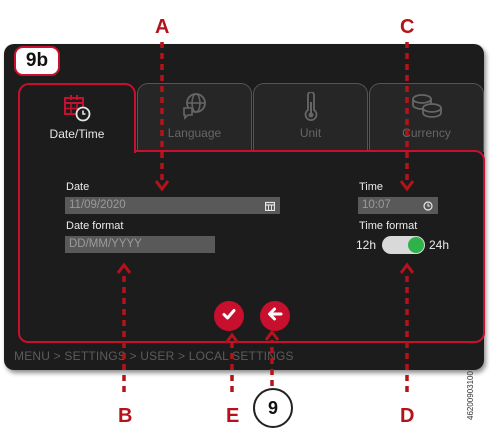 This screenshot has height=436, width=496. What do you see at coordinates (371, 187) in the screenshot?
I see `time-label: Time` at bounding box center [371, 187].